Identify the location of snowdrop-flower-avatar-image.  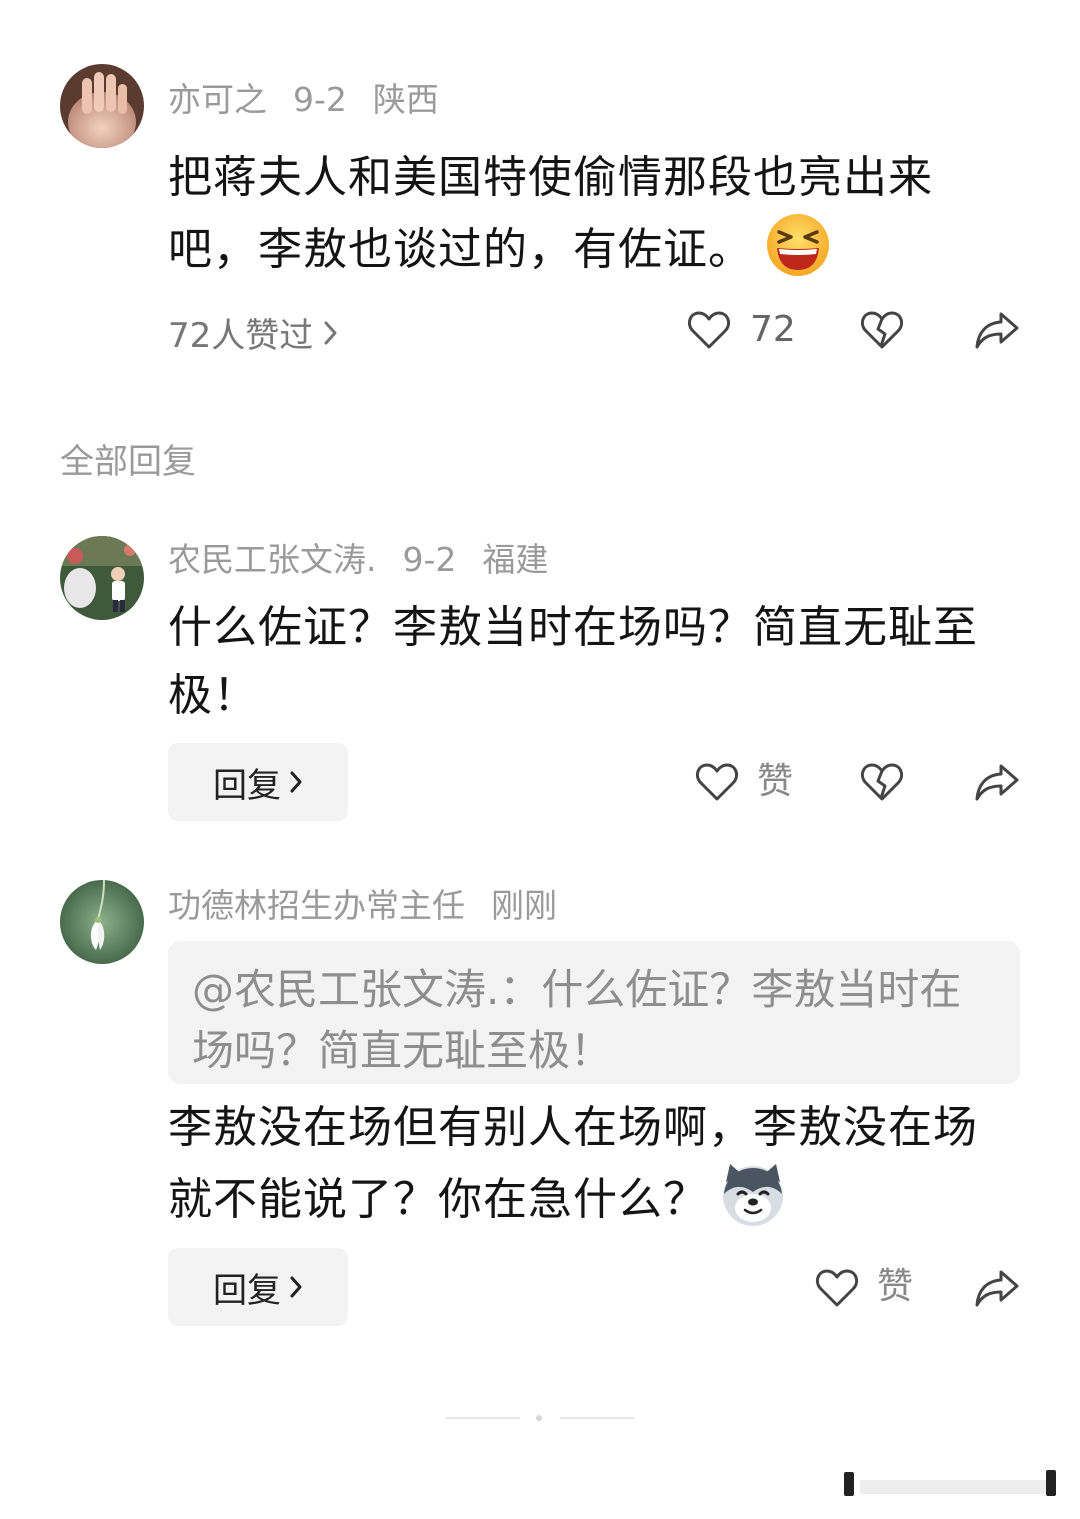
(102, 922).